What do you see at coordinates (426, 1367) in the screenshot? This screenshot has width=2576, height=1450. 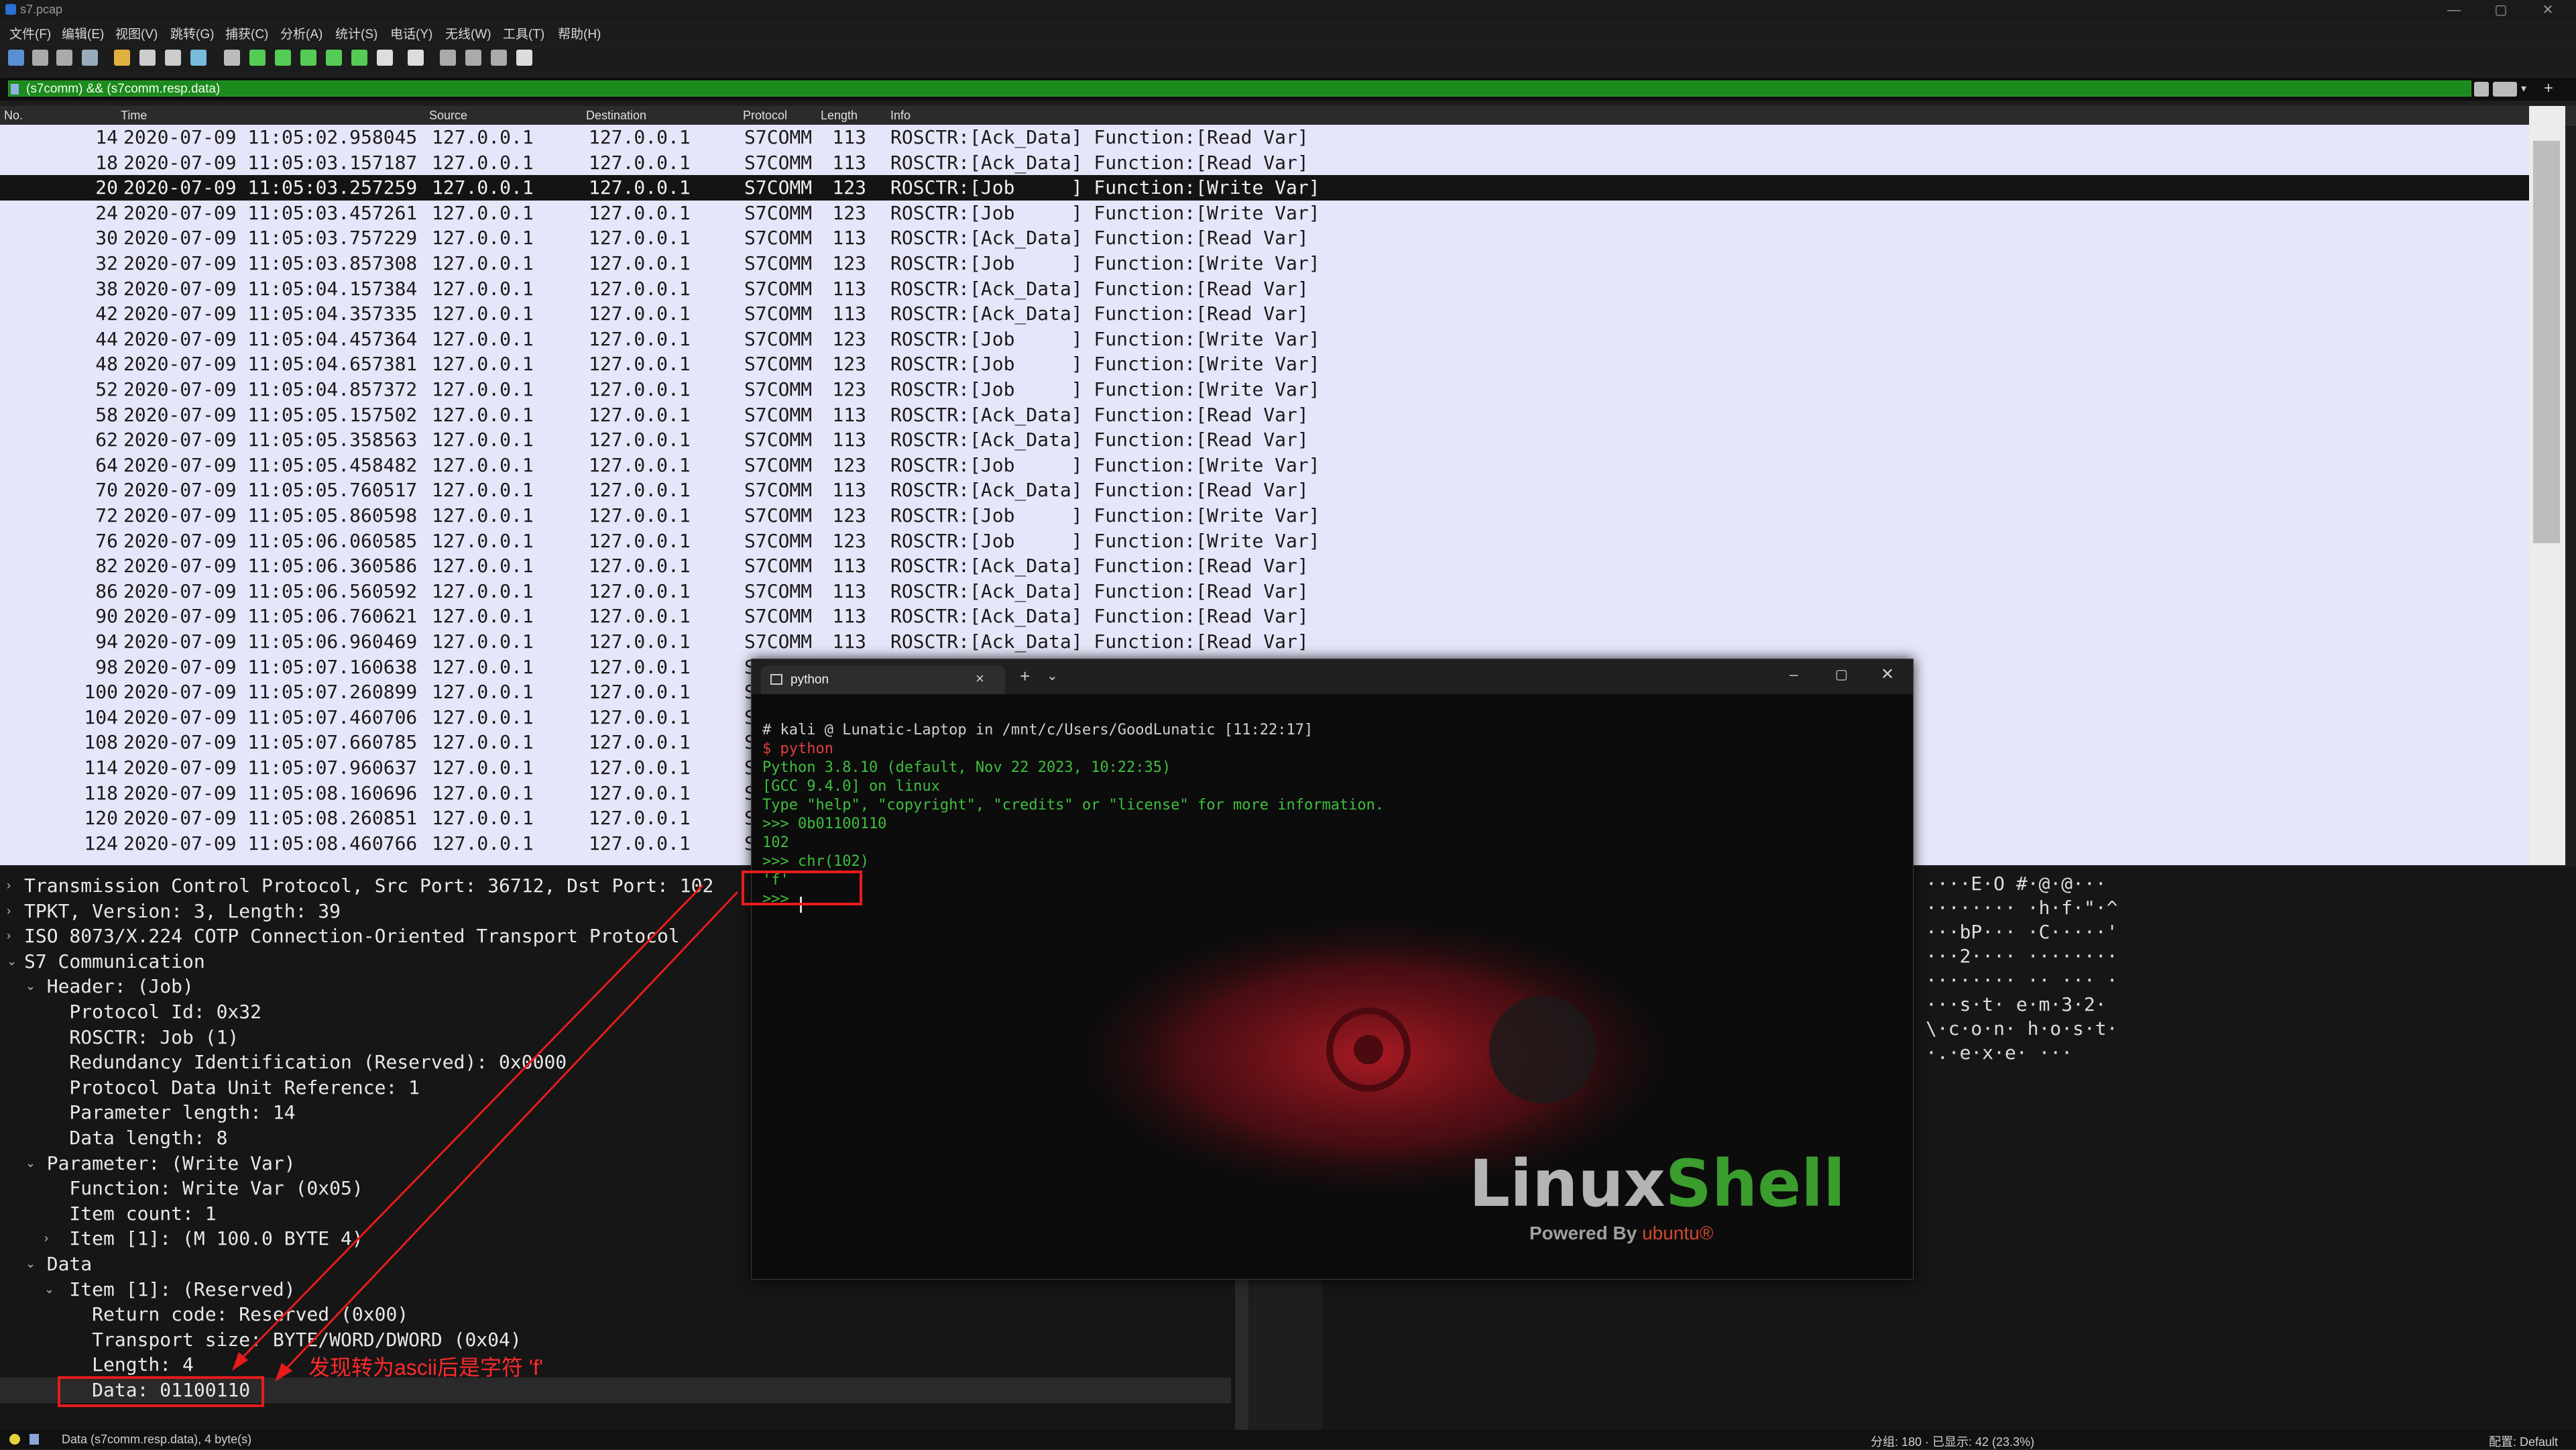 I see `annotation-label: 发现转为ascii后是字符 'f'` at bounding box center [426, 1367].